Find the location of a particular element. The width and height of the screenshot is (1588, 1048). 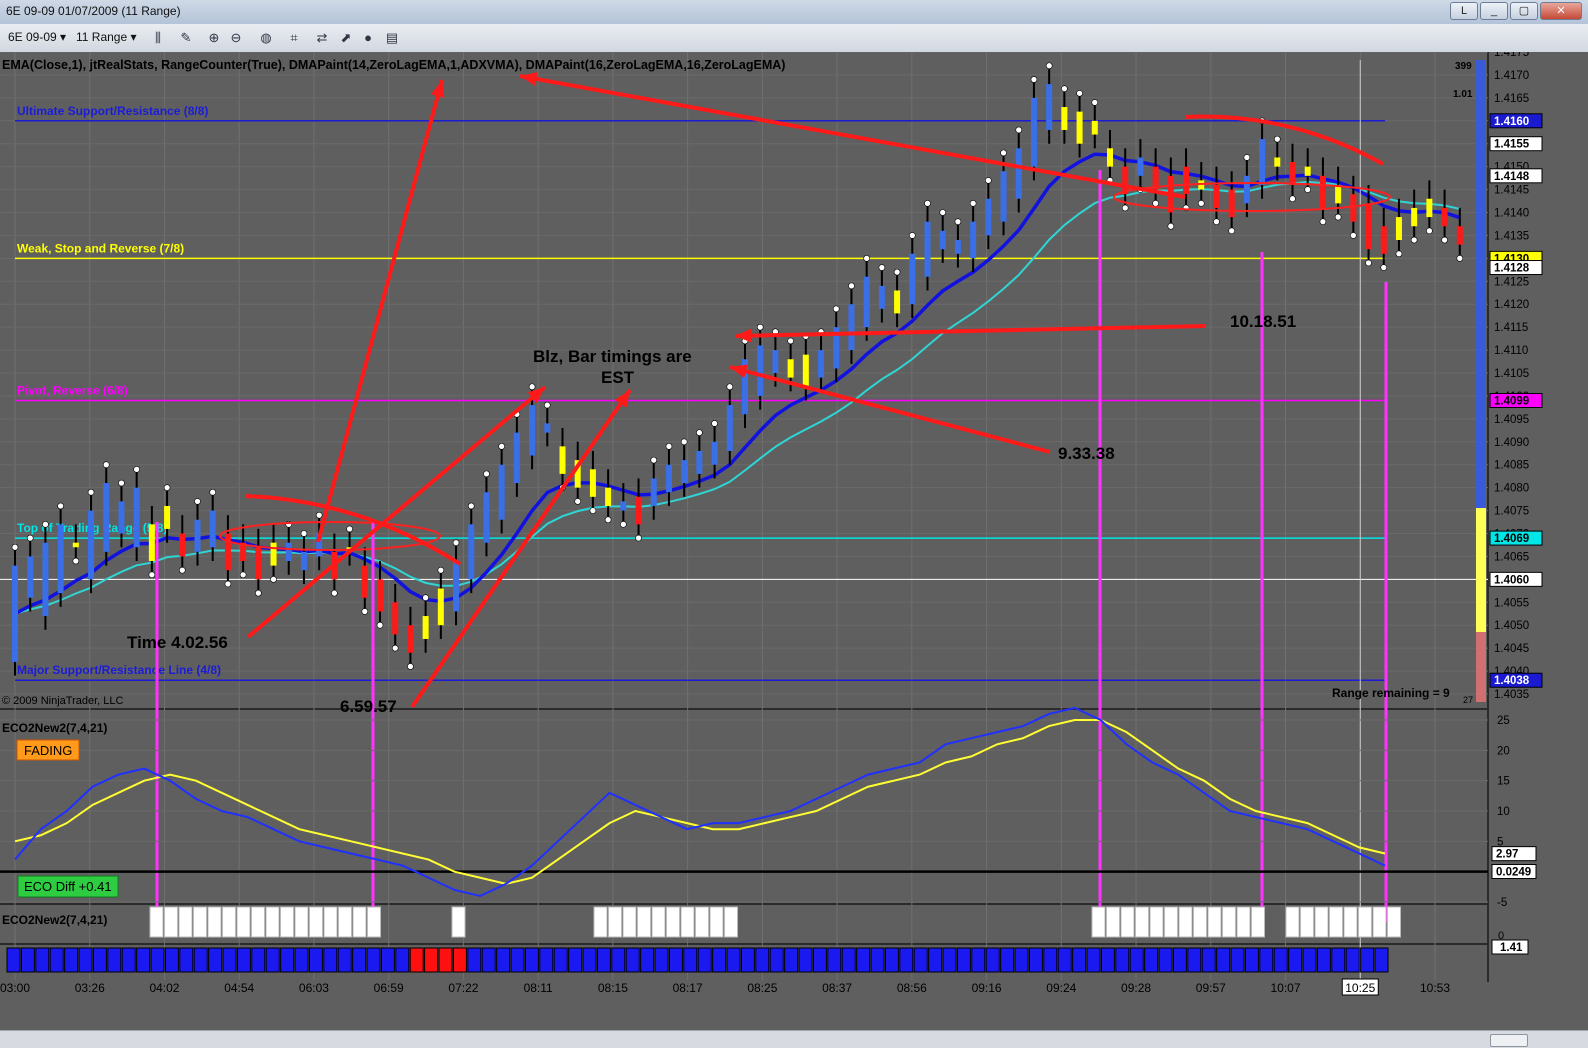

corner-count-top: 399 is located at coordinates (1463, 66).